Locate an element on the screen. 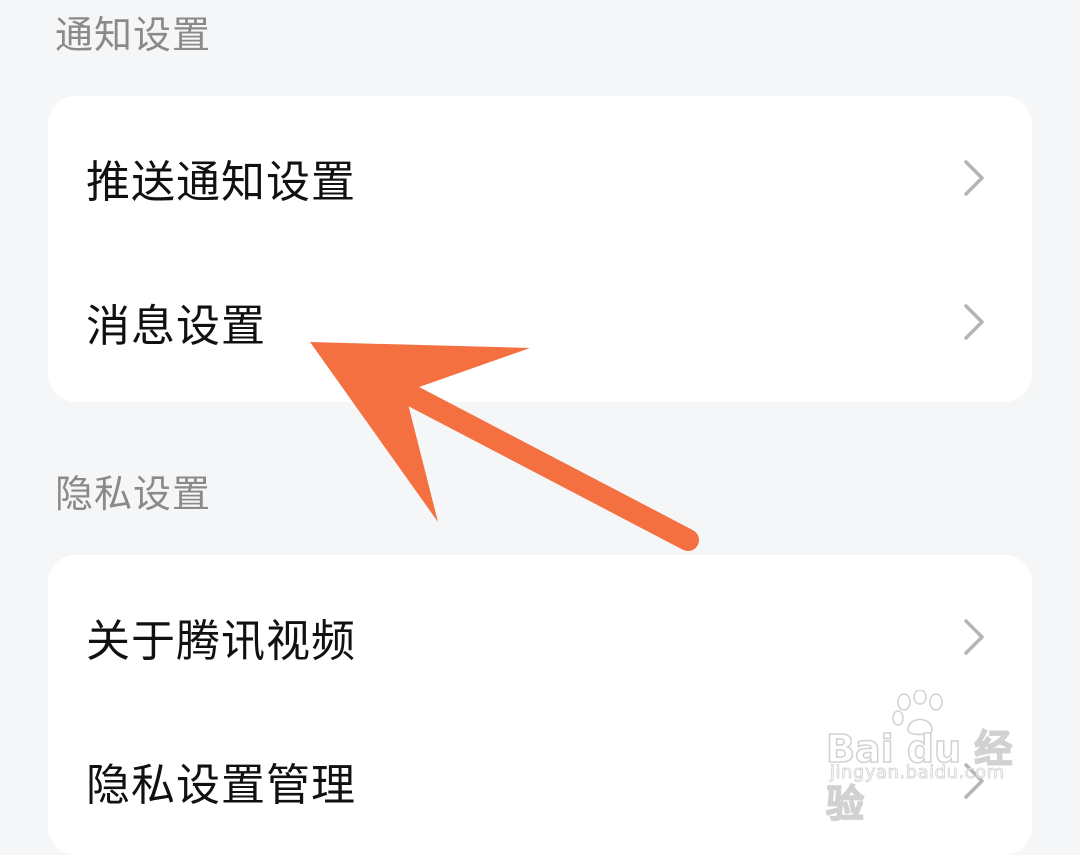  section-title-privacy: 隐私设置 is located at coordinates (133, 494).